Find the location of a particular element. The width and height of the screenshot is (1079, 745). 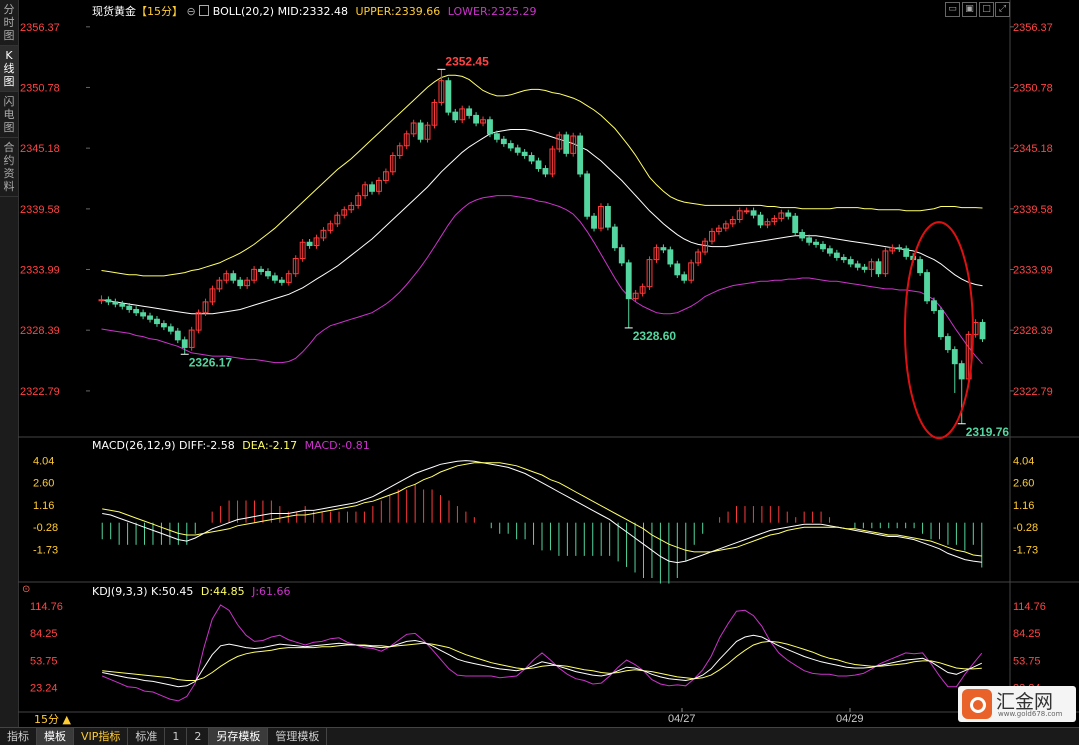

extreme-label: 2352.45 is located at coordinates (467, 61).